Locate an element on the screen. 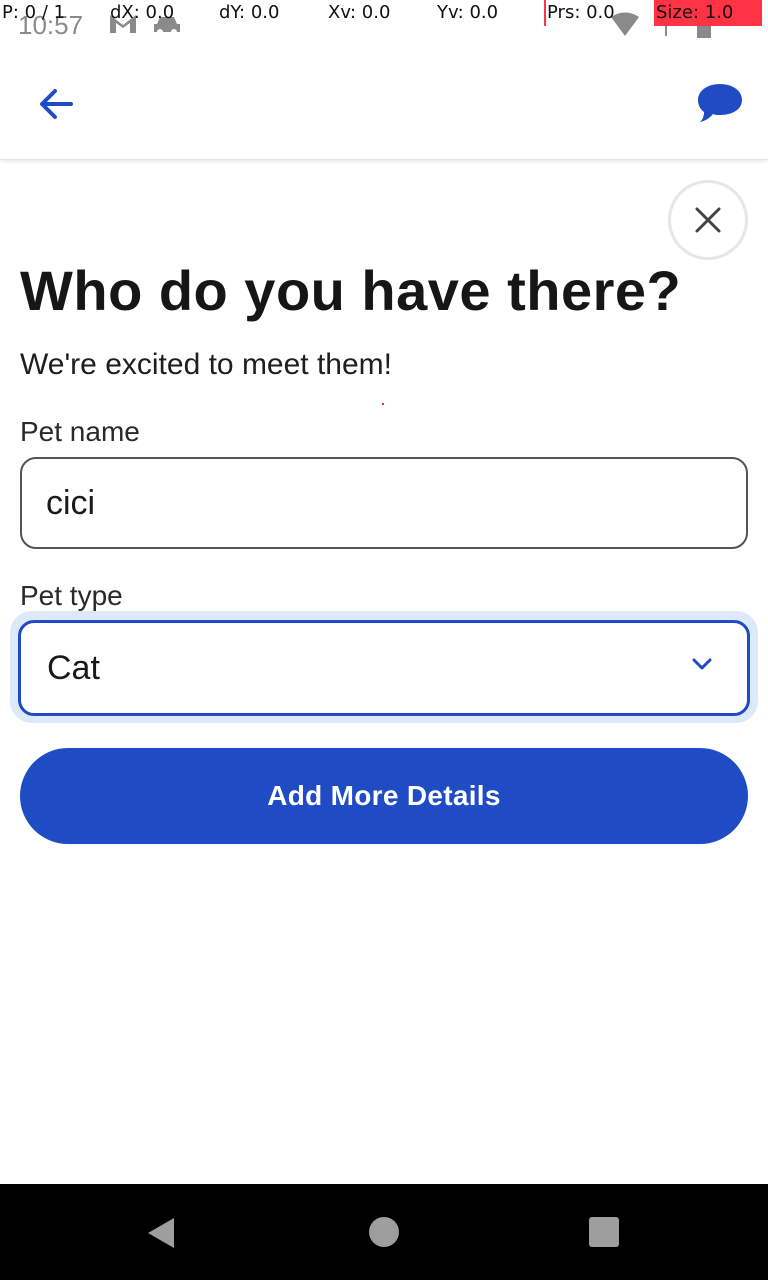 This screenshot has width=768, height=1280. chat-bubble-icon is located at coordinates (720, 103).